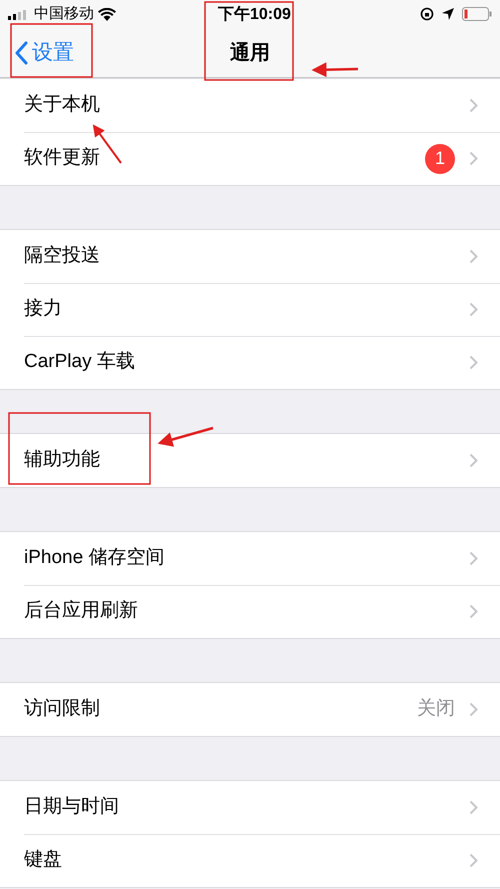 The width and height of the screenshot is (500, 889). Describe the element at coordinates (64, 14) in the screenshot. I see `carrier-name: 中国移动` at that location.